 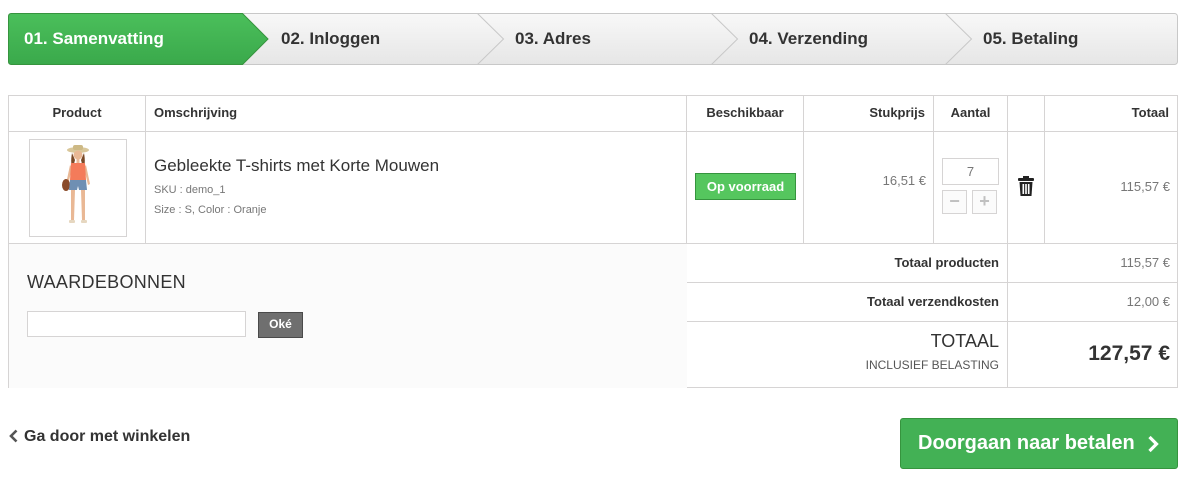 What do you see at coordinates (1026, 113) in the screenshot?
I see `col-header-delete` at bounding box center [1026, 113].